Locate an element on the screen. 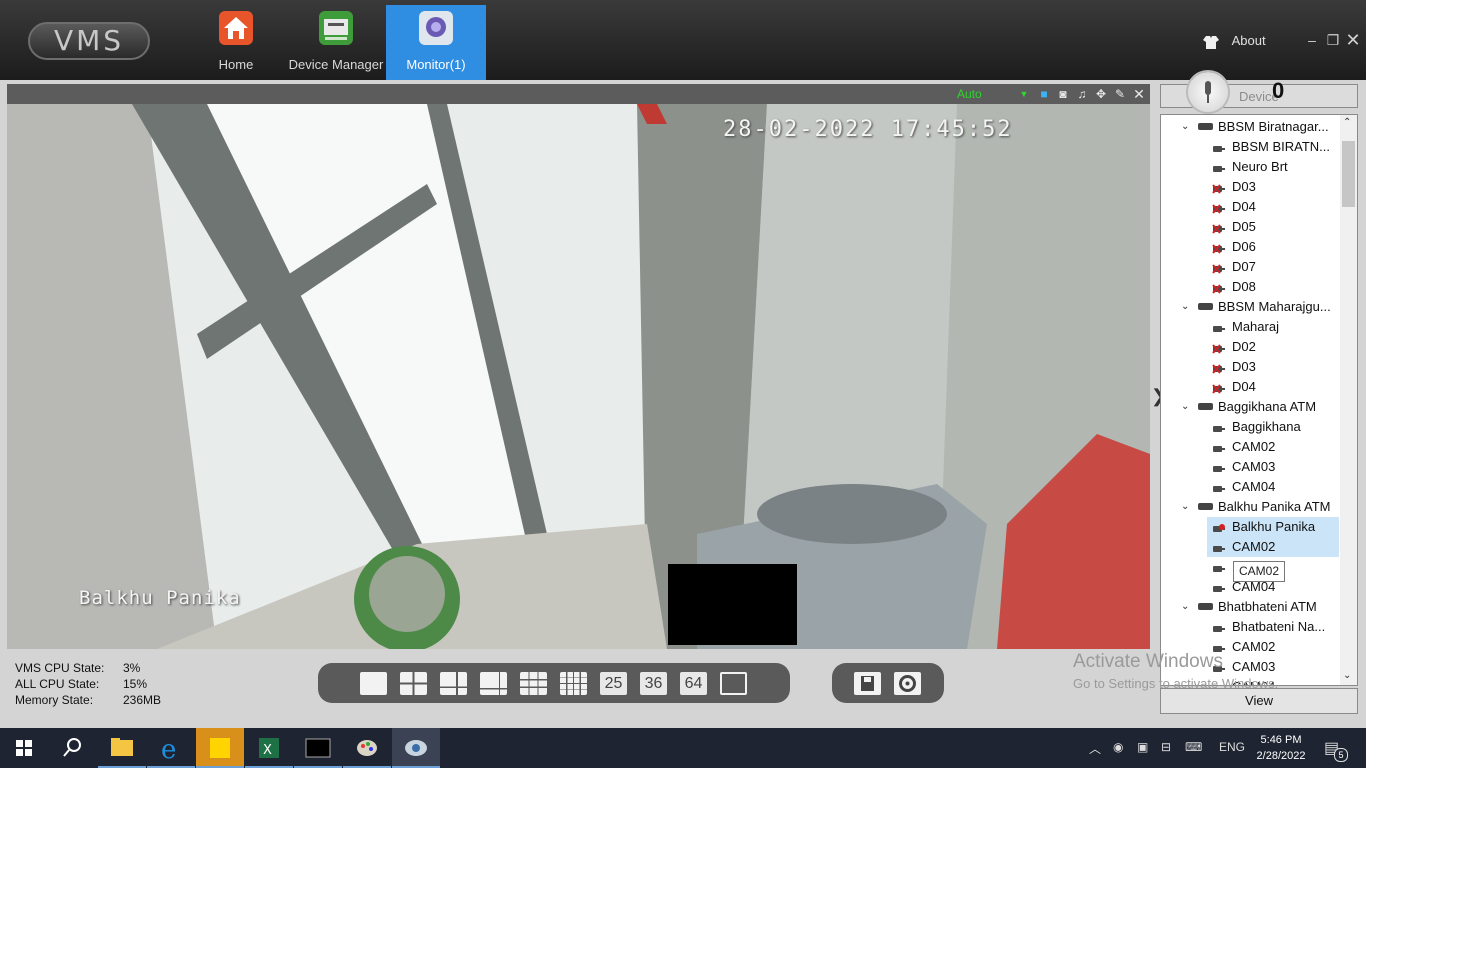 The image size is (1460, 958). tree-scrollbar: ⌃ ⌄ is located at coordinates (1348, 400).